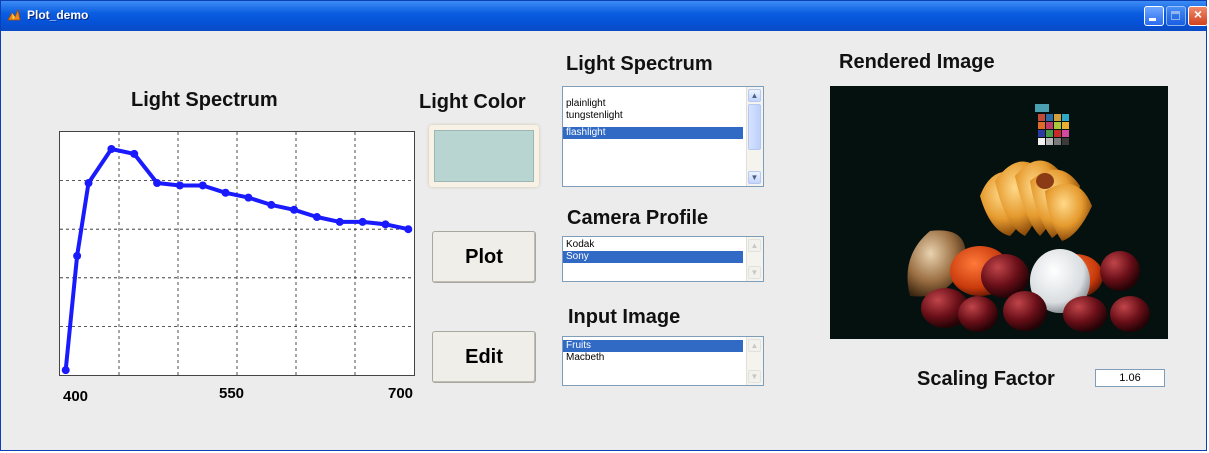 Image resolution: width=1209 pixels, height=453 pixels. Describe the element at coordinates (14, 15) in the screenshot. I see `matlab-icon` at that location.